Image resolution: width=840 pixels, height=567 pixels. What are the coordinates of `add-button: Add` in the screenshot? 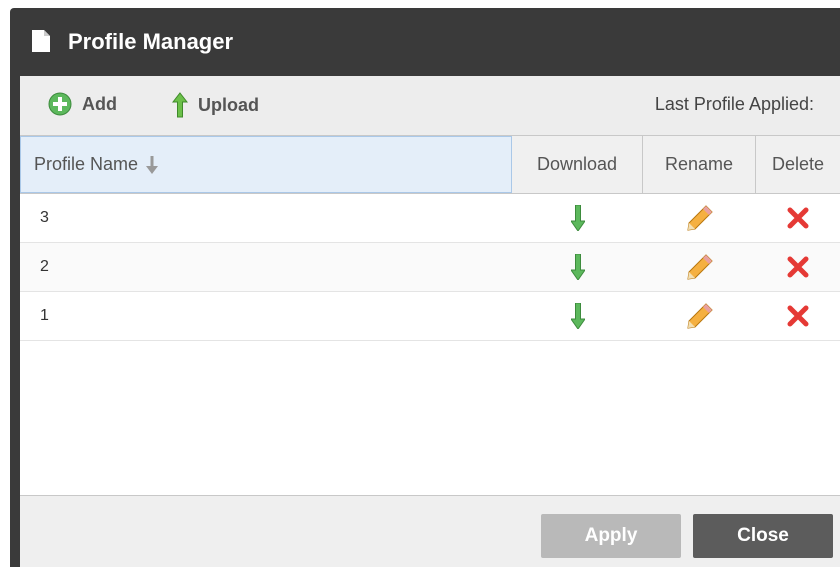 It's located at (82, 104).